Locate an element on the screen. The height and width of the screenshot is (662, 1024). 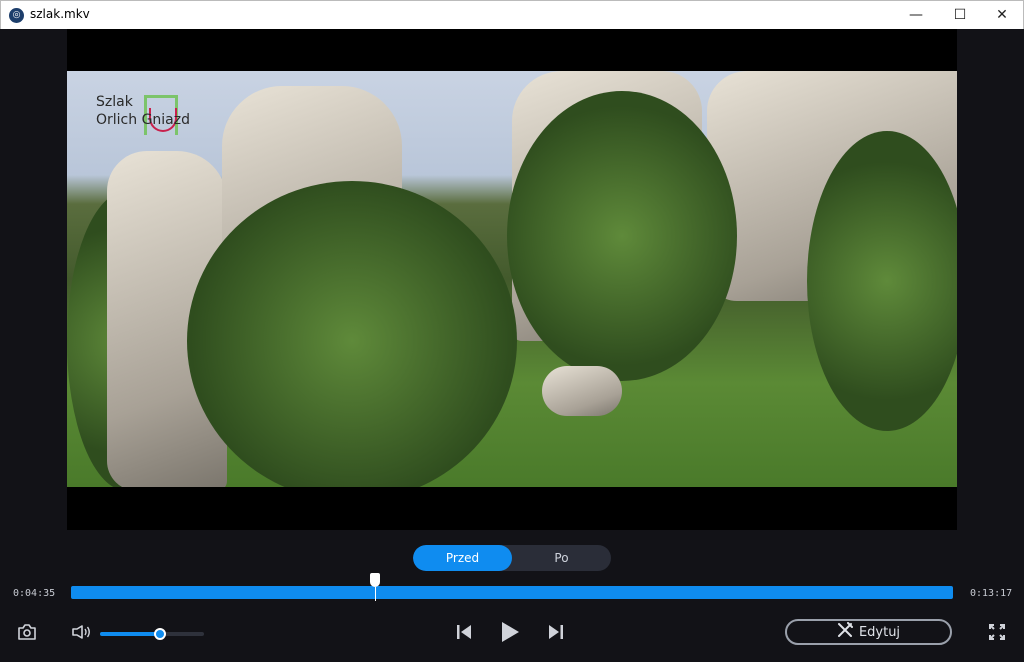
playhead-handle is located at coordinates (375, 587).